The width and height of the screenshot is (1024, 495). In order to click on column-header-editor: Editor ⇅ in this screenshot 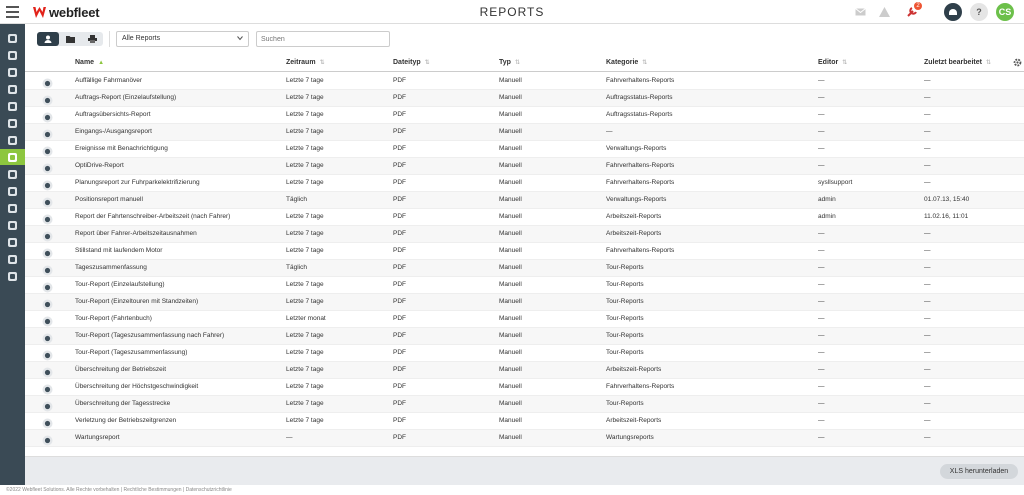, I will do `click(832, 62)`.